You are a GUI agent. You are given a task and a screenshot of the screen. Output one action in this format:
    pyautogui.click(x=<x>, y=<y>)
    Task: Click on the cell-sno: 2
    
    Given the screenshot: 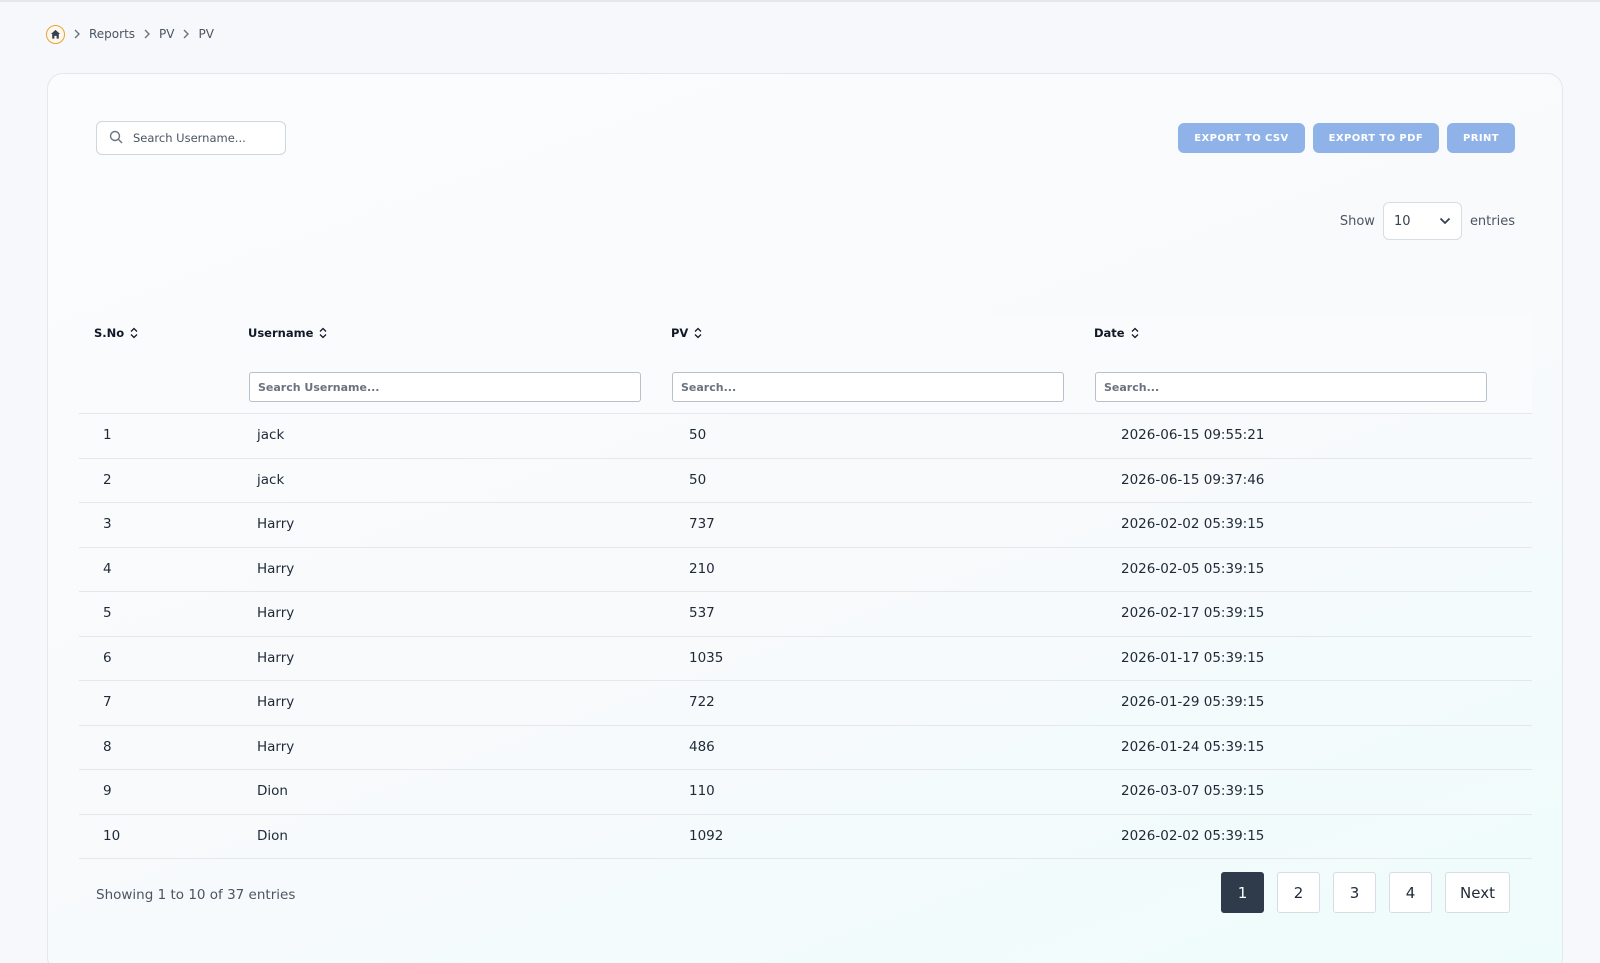 What is the action you would take?
    pyautogui.click(x=107, y=479)
    